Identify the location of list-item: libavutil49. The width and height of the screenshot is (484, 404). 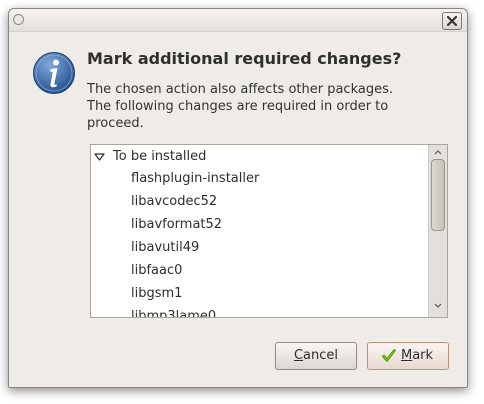
(259, 247).